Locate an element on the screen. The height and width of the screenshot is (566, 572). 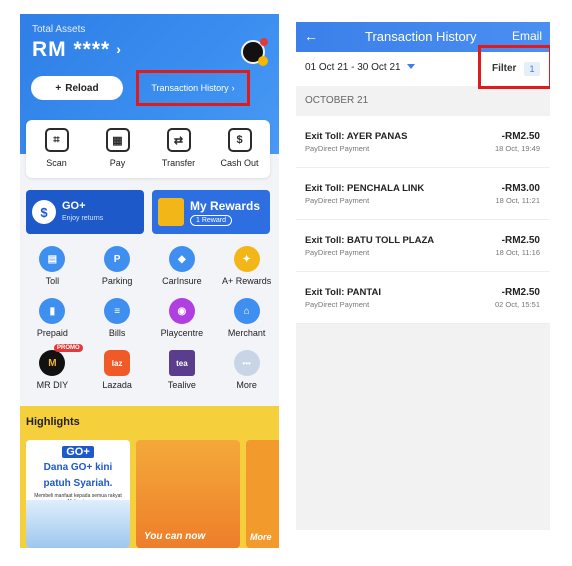
promo-image is located at coordinates (78, 524).